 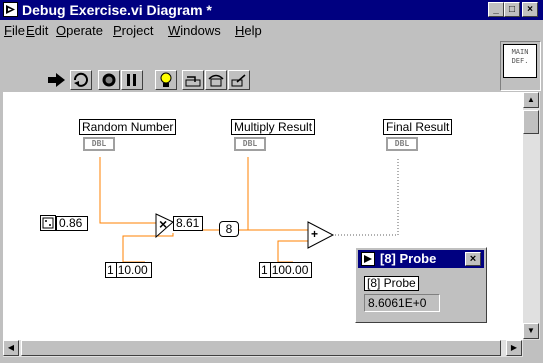 What do you see at coordinates (111, 270) in the screenshot?
I see `const1-unit: 1` at bounding box center [111, 270].